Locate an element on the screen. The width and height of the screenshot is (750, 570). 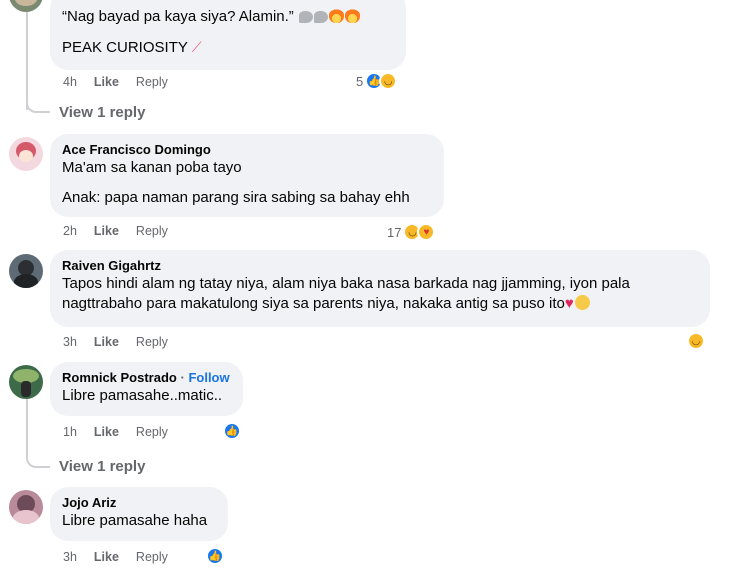
heart-emoji-icon: ♥ is located at coordinates (569, 303).